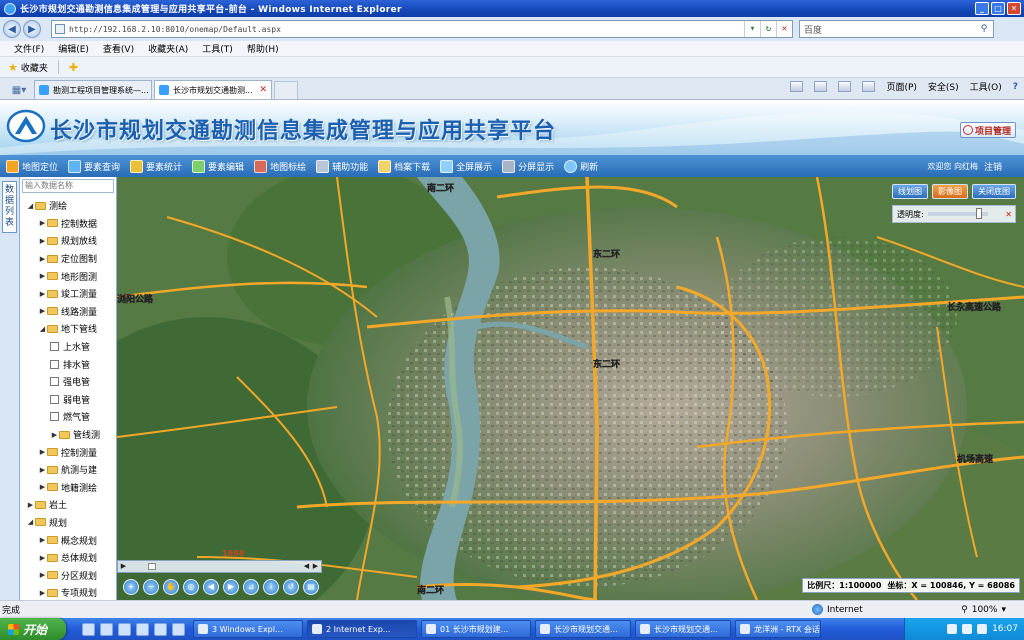 The image size is (1024, 640). Describe the element at coordinates (1003, 610) in the screenshot. I see `zoom-dropdown-icon: ▾` at that location.